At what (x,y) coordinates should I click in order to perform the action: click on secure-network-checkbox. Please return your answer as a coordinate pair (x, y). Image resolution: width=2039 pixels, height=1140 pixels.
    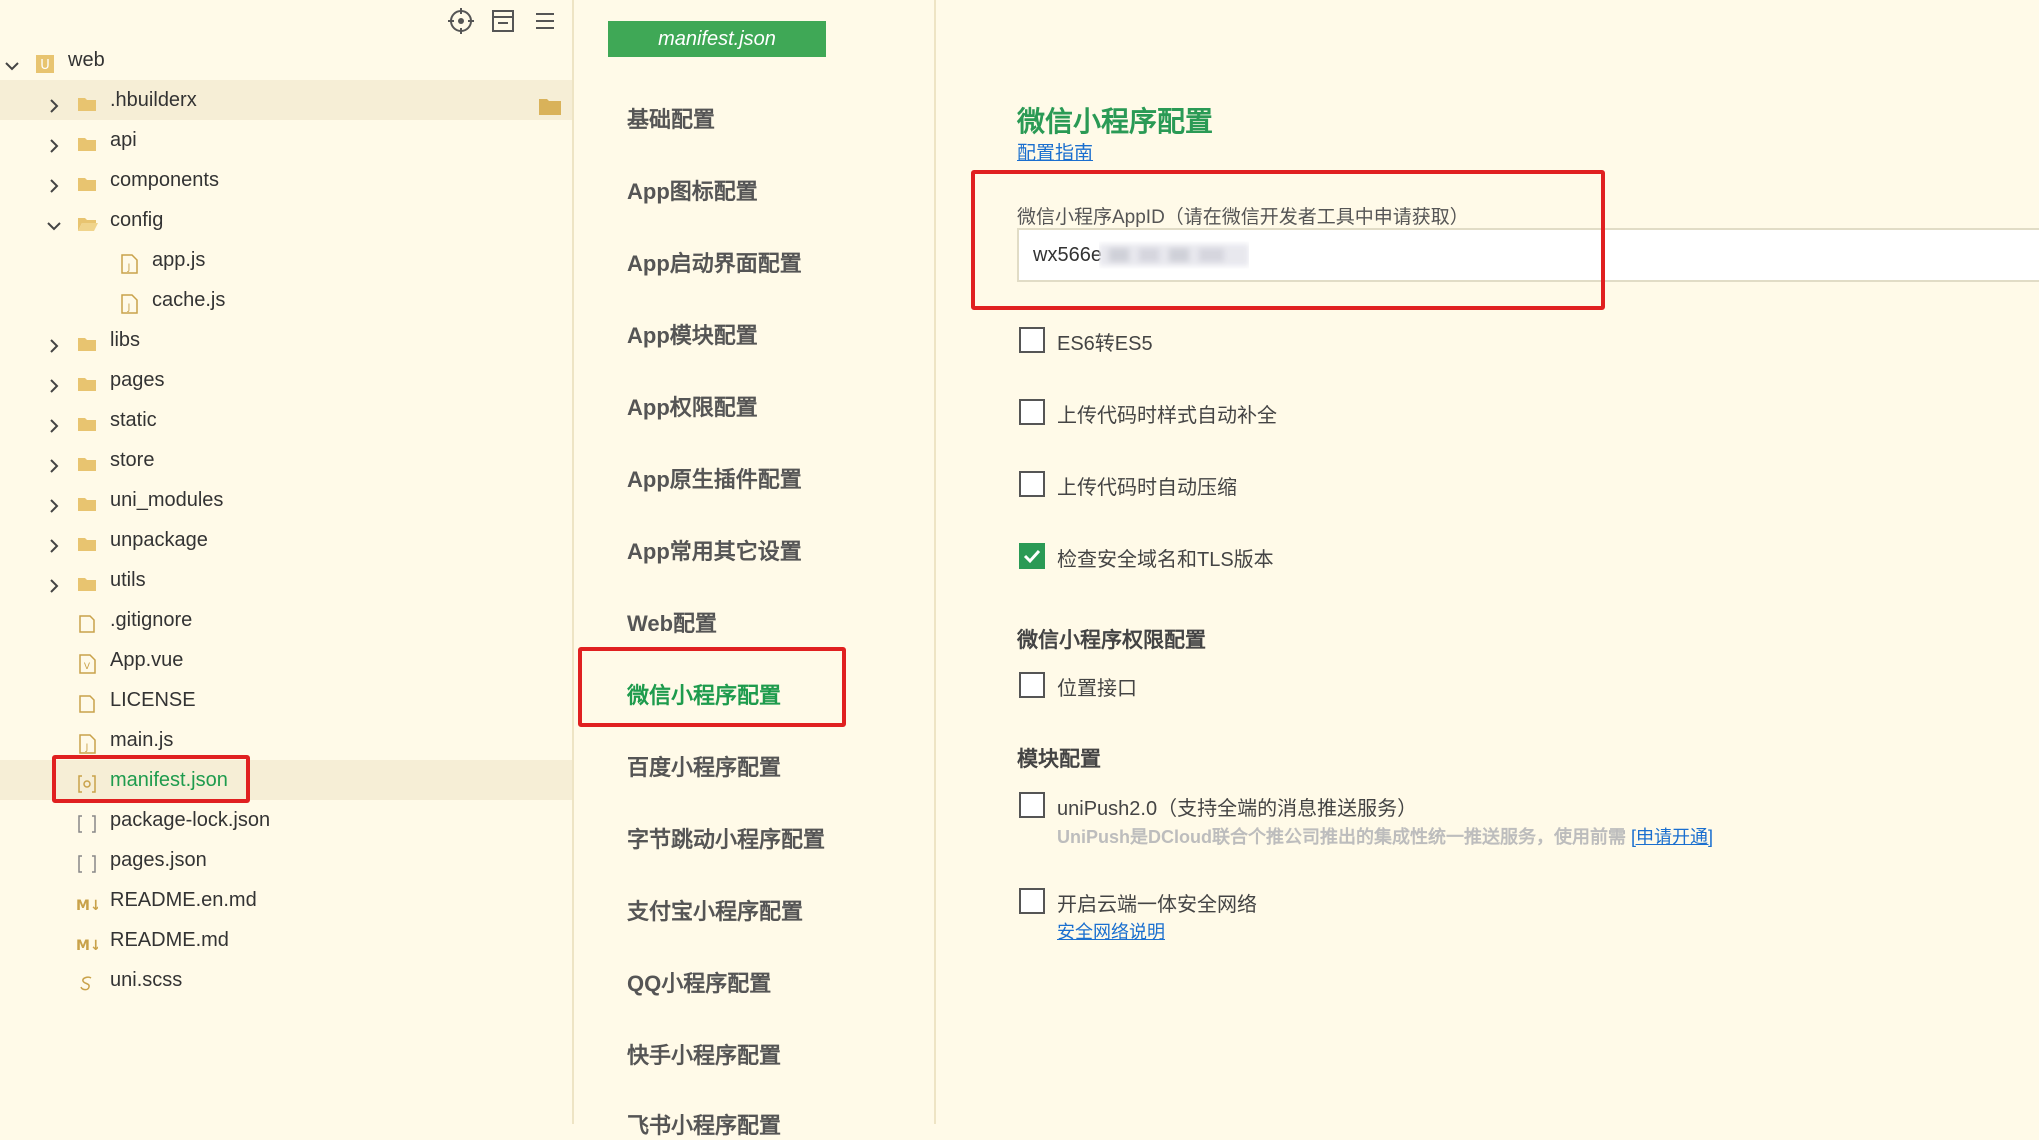
    Looking at the image, I should click on (1032, 901).